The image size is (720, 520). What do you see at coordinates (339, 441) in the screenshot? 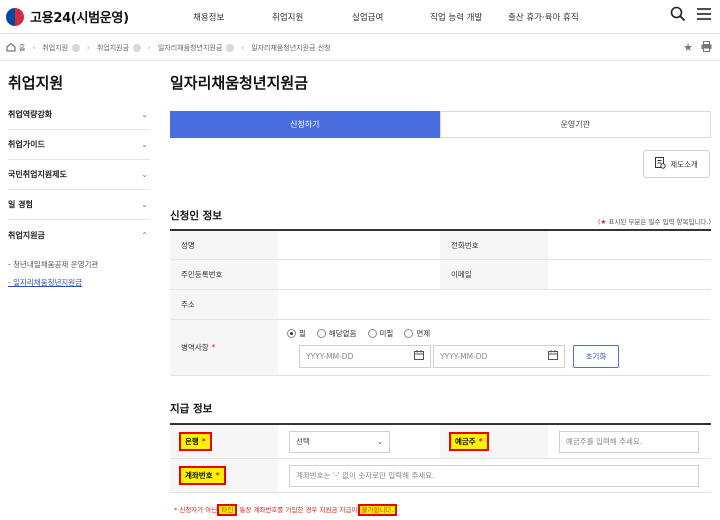
I see `bank-select: 선택 ⌄` at bounding box center [339, 441].